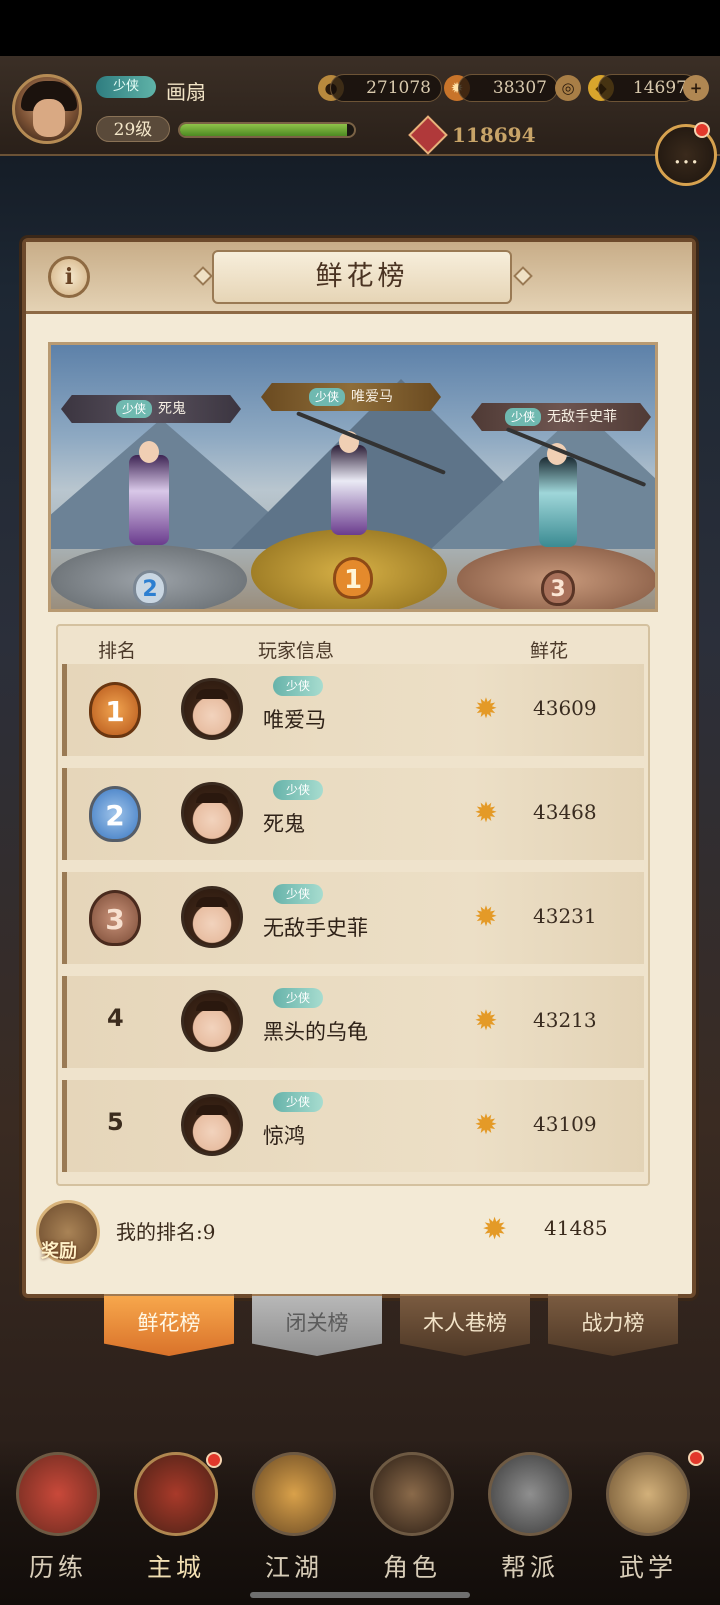  What do you see at coordinates (293, 1567) in the screenshot?
I see `nav-label: 江湖` at bounding box center [293, 1567].